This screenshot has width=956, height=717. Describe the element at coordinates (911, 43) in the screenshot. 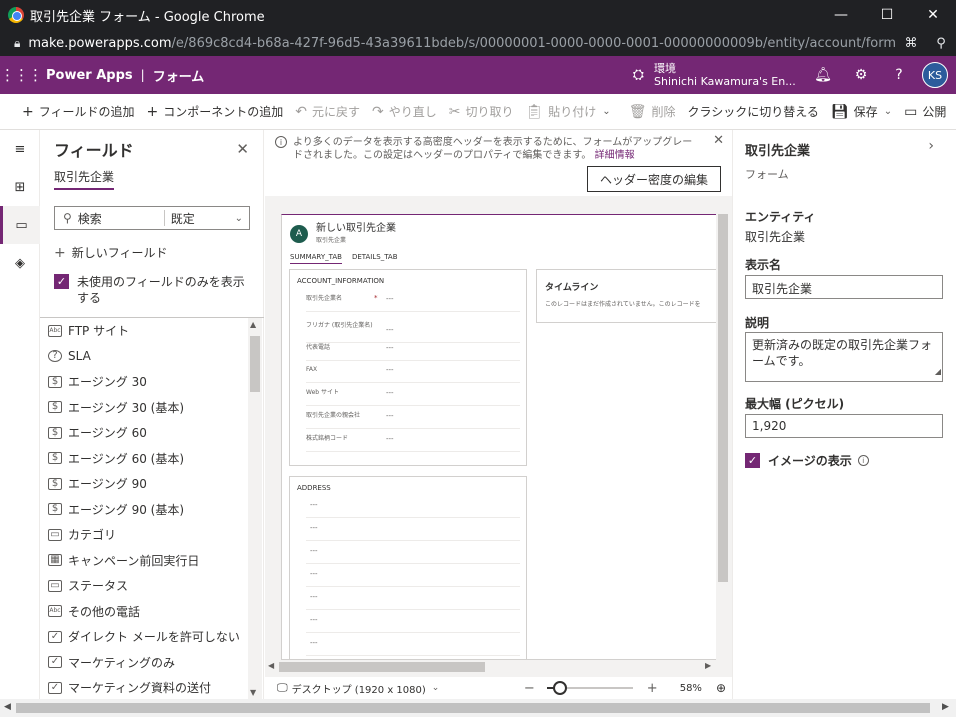

I see `translate-icon: ⌘` at that location.